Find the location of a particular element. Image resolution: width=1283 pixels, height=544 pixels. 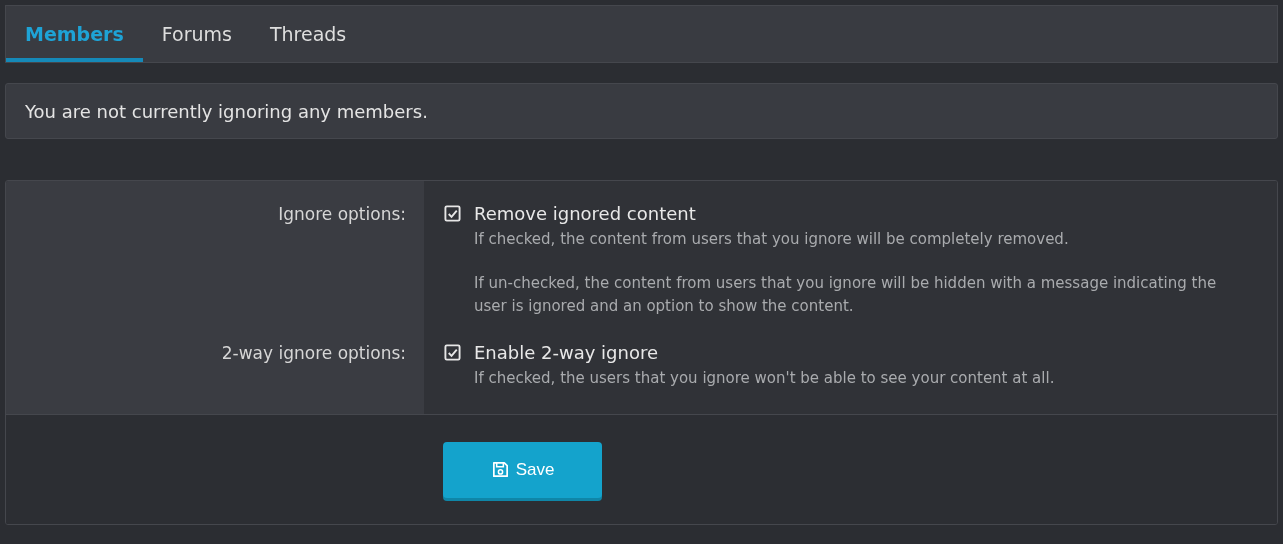

hint-text: If checked, the content from users that you ignore will be completely removed. is located at coordinates (772, 239).